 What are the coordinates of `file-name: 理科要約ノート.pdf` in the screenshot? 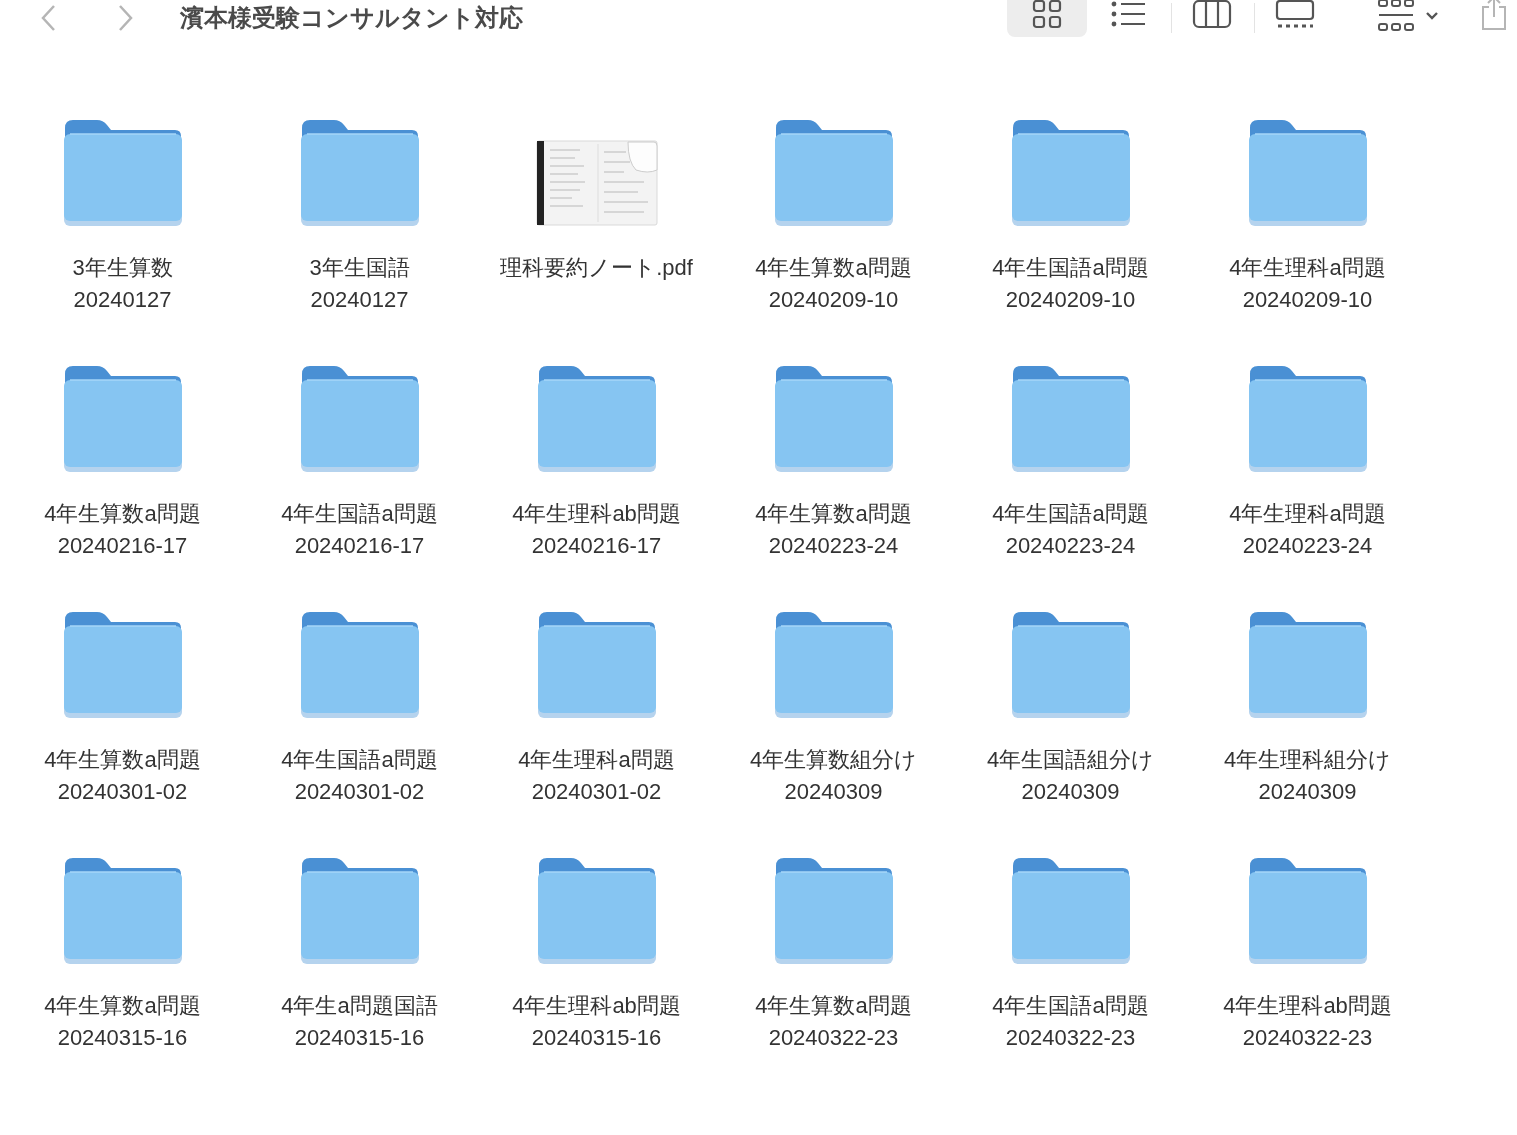 It's located at (596, 268).